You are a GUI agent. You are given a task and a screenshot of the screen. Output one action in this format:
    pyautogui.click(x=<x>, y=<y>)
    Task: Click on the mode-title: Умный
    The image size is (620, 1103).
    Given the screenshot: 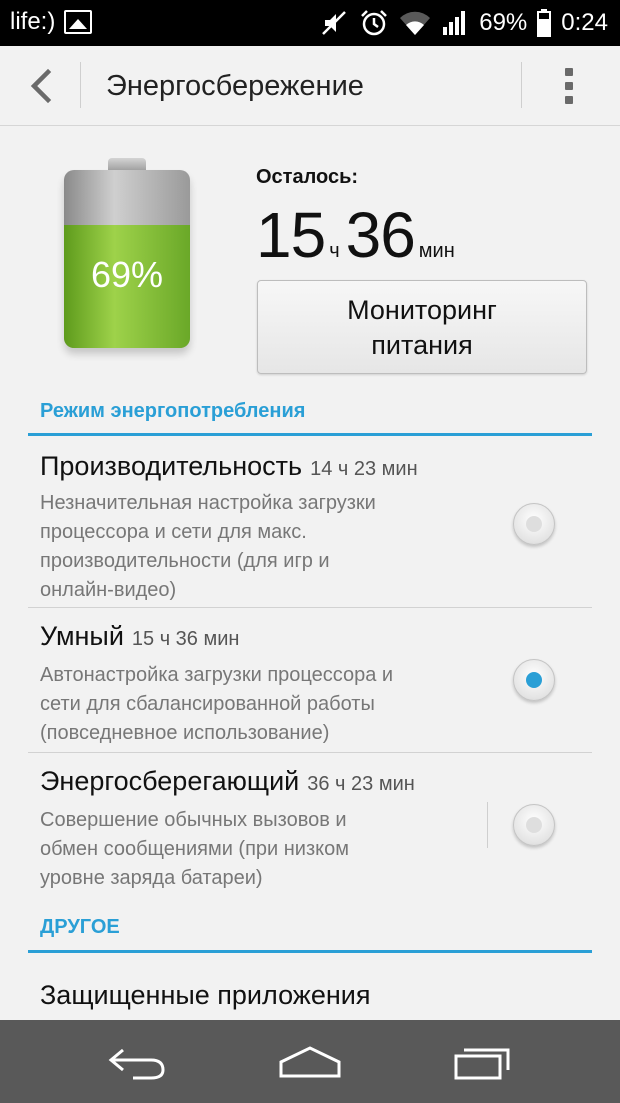 What is the action you would take?
    pyautogui.click(x=82, y=636)
    